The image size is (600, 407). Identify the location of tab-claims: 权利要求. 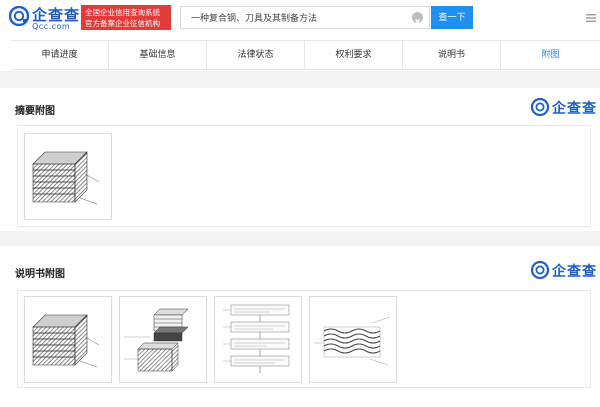
(354, 55).